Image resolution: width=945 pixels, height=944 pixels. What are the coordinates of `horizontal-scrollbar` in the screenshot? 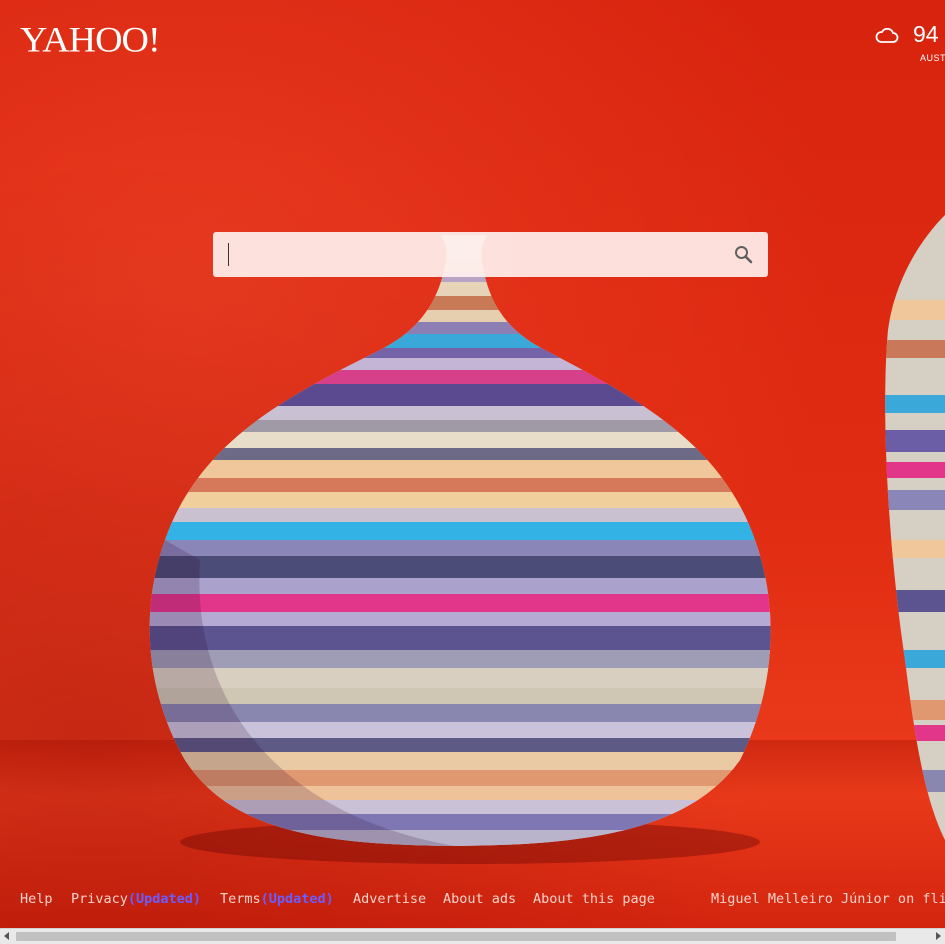 It's located at (472, 936).